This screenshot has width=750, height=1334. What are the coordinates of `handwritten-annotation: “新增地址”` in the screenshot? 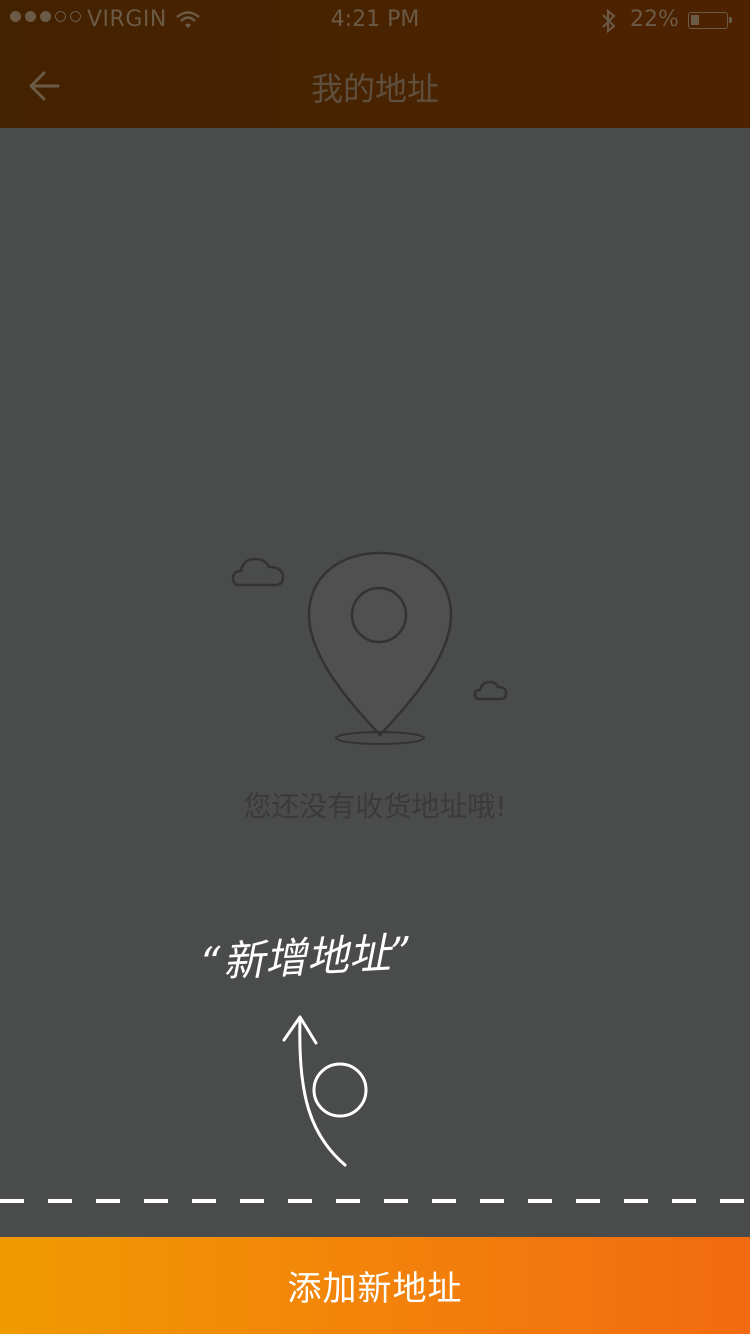 It's located at (306, 958).